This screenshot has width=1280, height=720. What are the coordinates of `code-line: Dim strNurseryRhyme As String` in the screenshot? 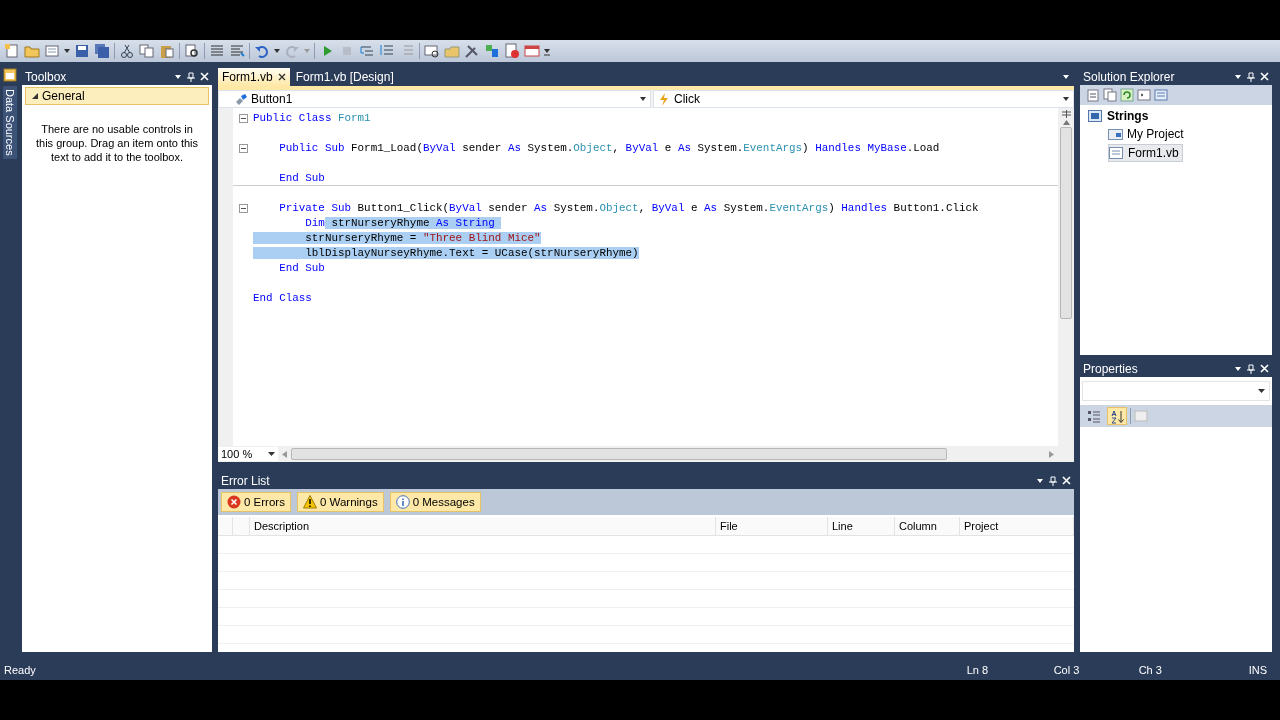 It's located at (377, 223).